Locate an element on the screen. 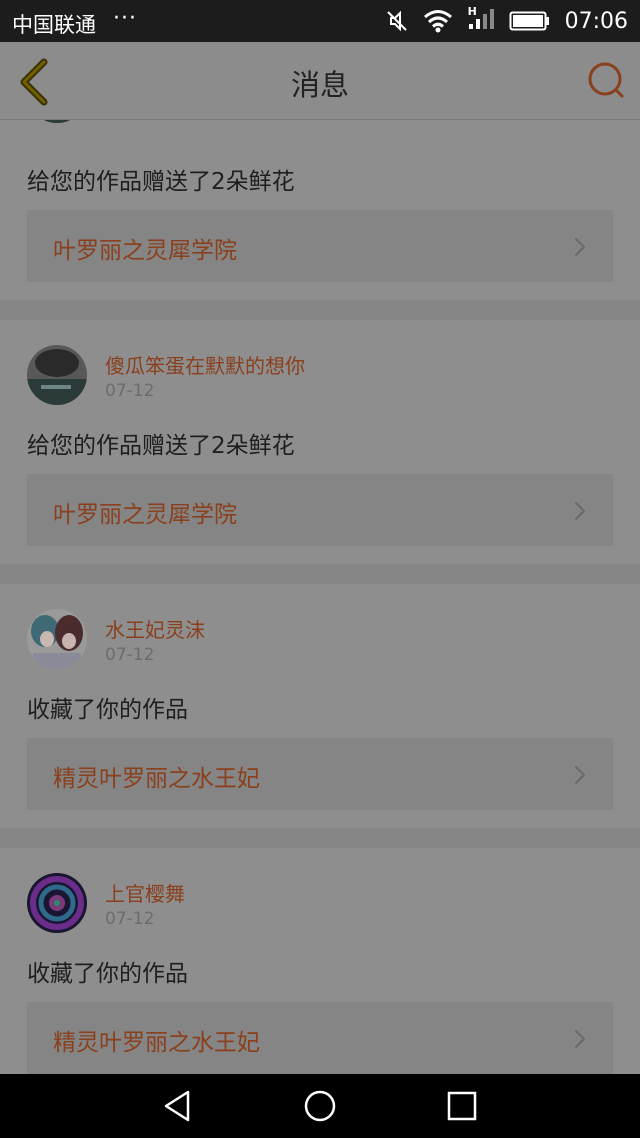 Image resolution: width=640 pixels, height=1138 pixels. mute-icon is located at coordinates (396, 21).